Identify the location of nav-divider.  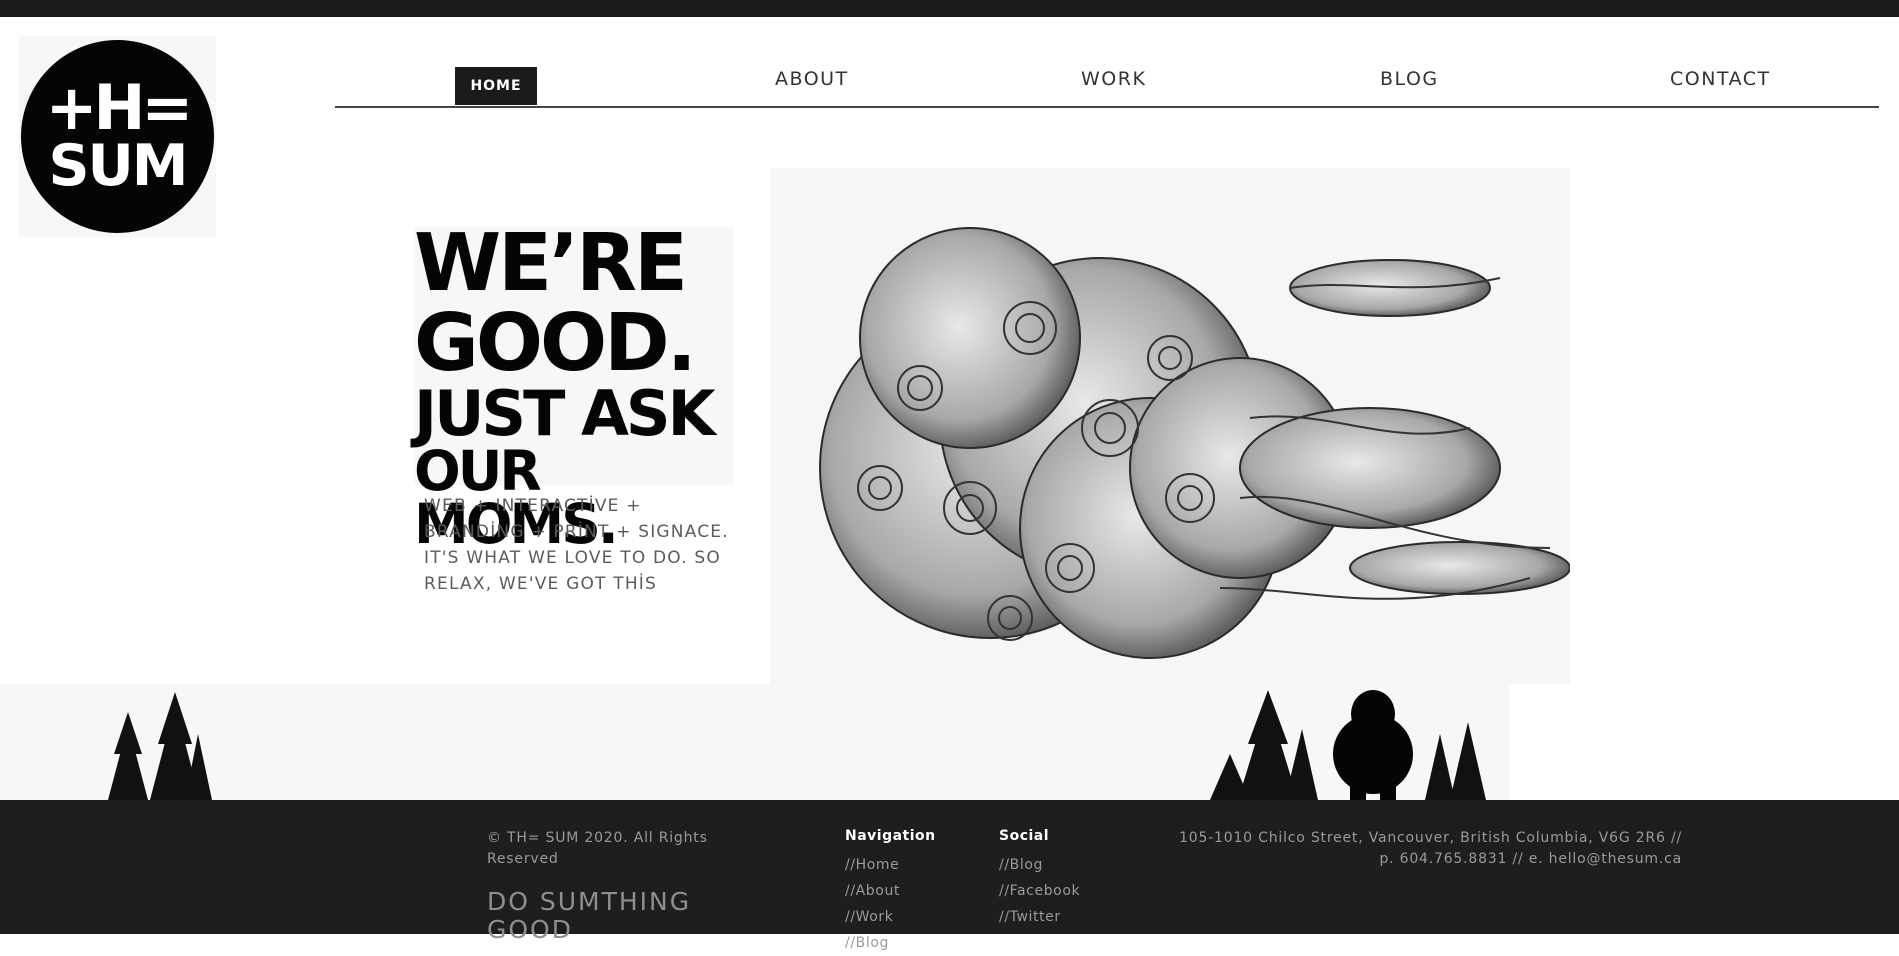
(1107, 107).